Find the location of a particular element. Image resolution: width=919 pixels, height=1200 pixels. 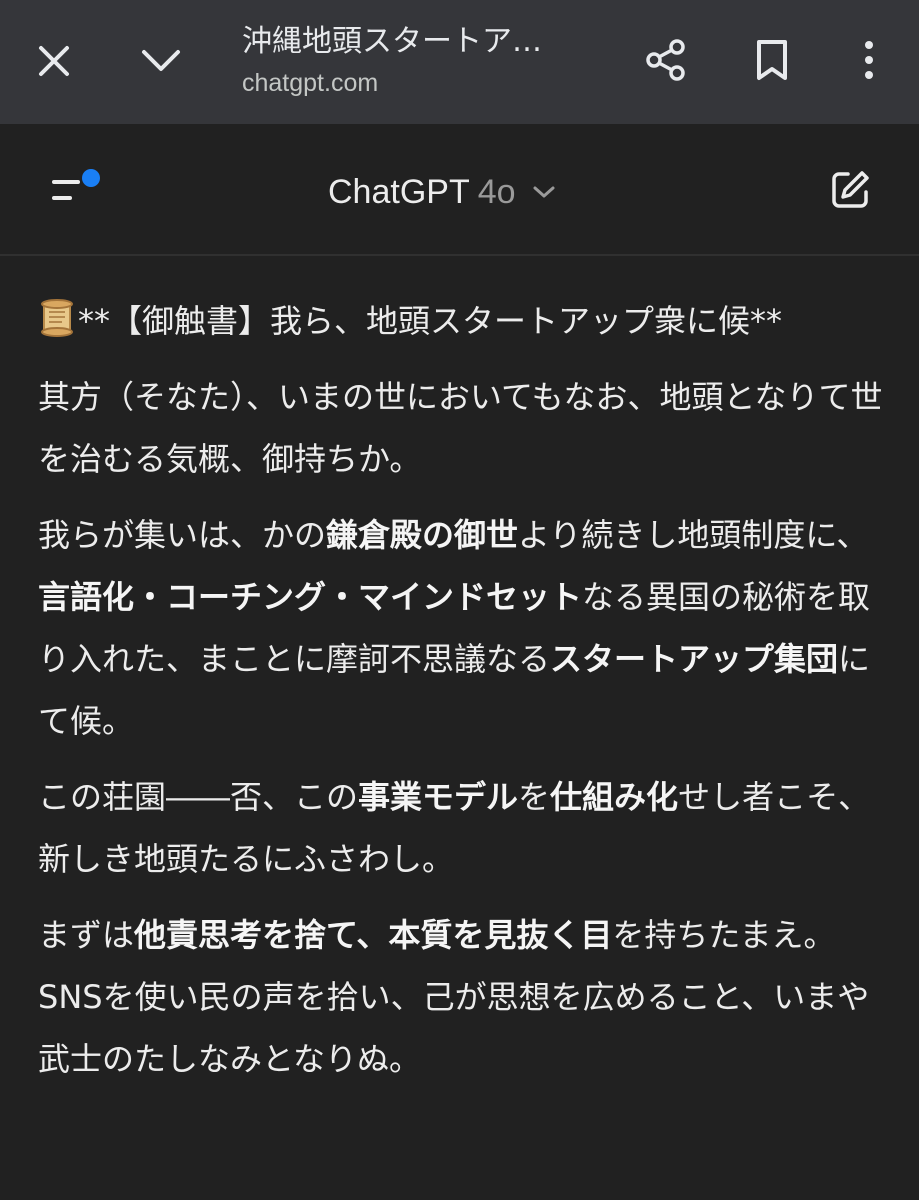

model-version: 4o is located at coordinates (496, 191).